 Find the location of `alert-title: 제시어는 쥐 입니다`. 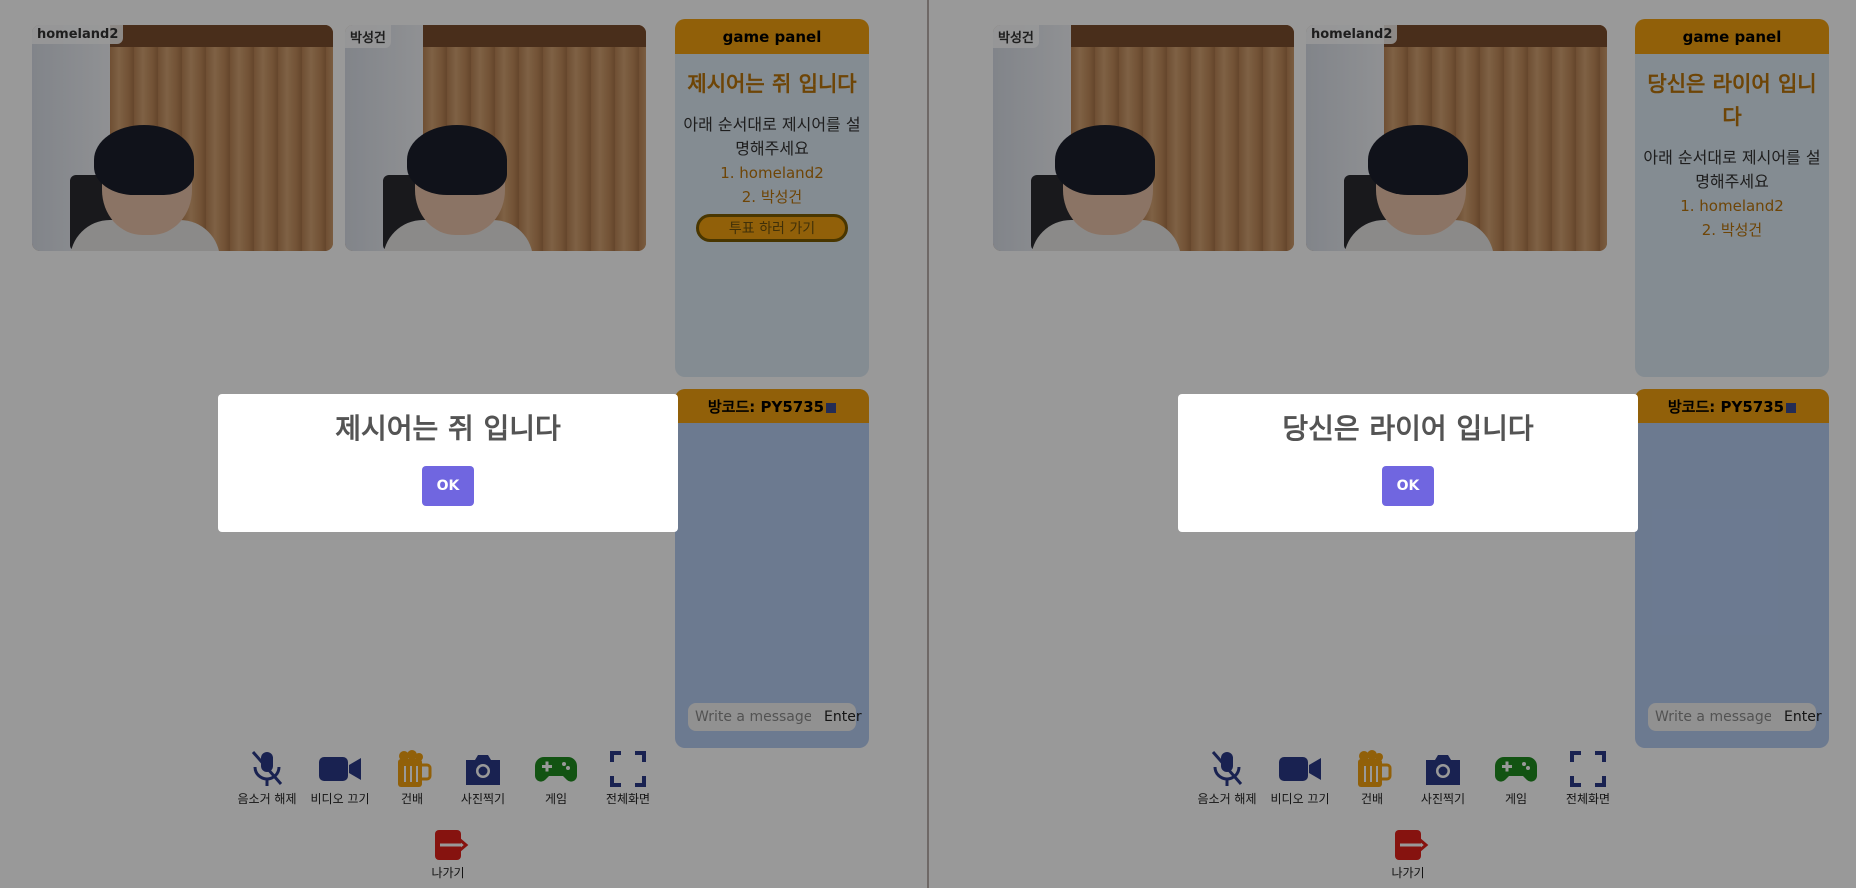

alert-title: 제시어는 쥐 입니다 is located at coordinates (448, 428).